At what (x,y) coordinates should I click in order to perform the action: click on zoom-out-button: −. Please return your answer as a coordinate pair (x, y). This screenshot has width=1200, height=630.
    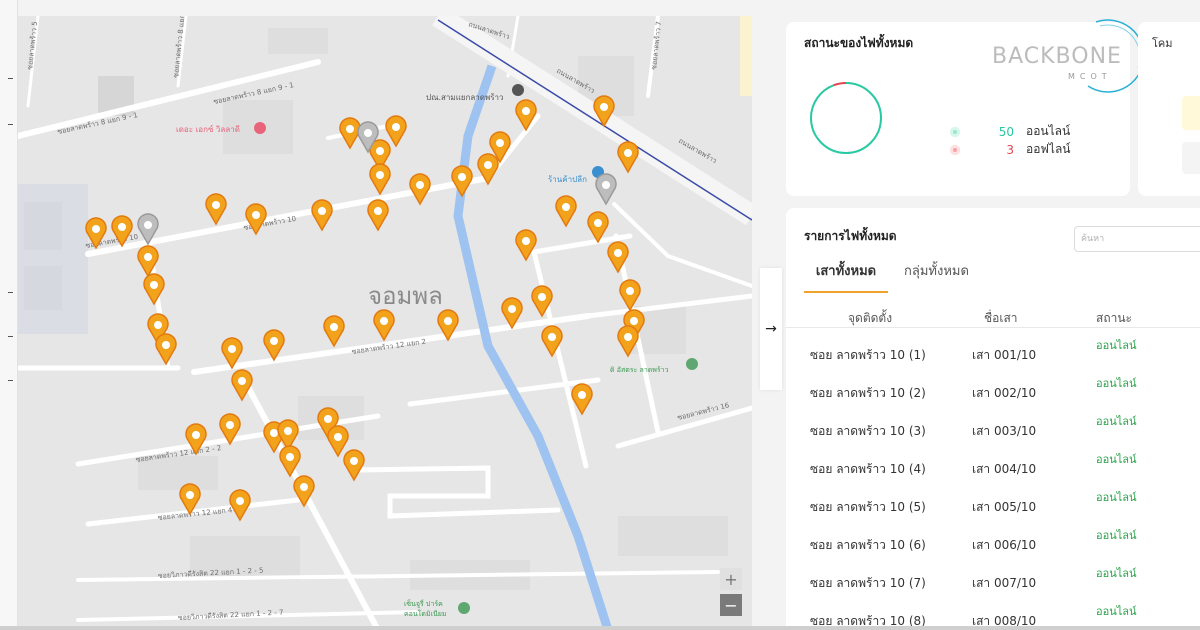
    Looking at the image, I should click on (731, 605).